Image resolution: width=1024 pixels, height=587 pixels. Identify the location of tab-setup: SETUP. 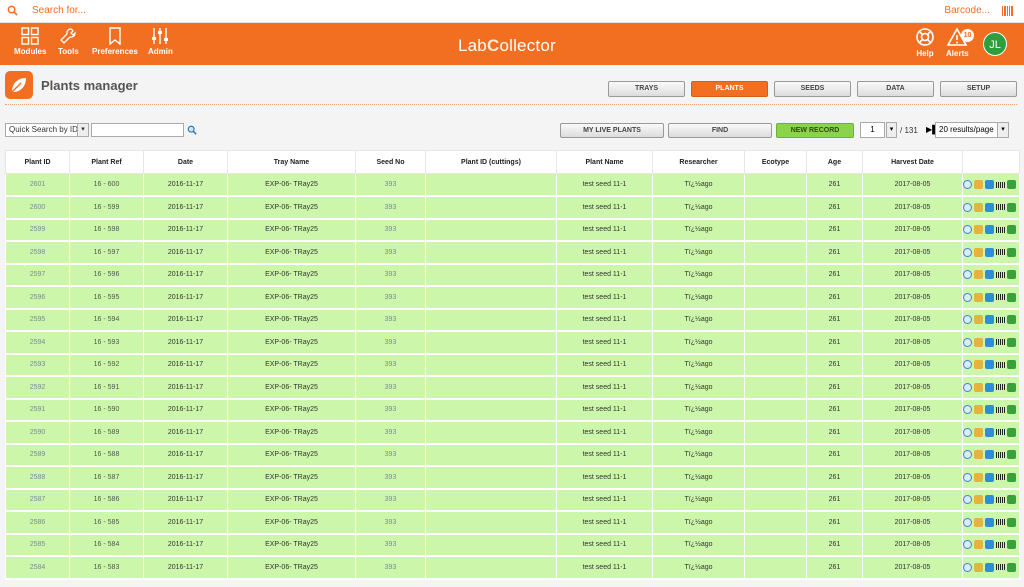
(978, 89).